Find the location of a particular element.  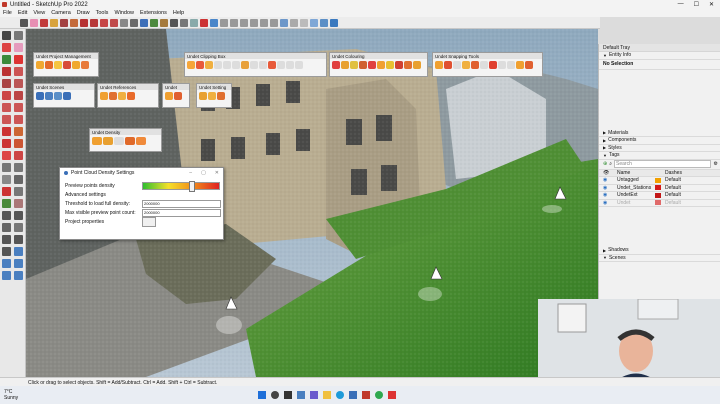

move-tool-icon is located at coordinates (84, 22).